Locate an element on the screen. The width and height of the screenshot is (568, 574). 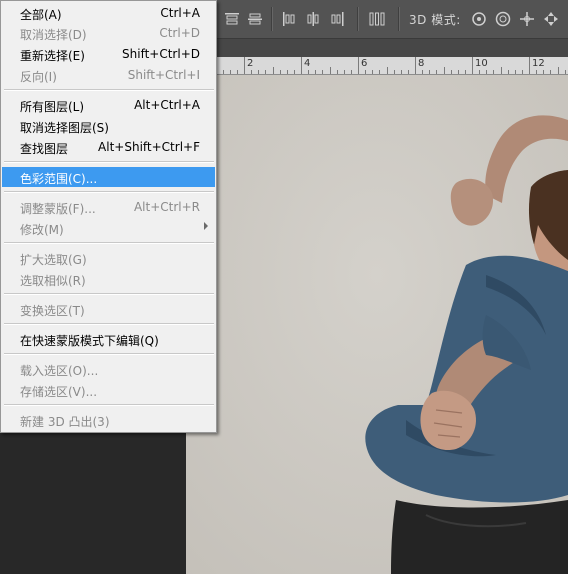
menu-item-transform-selection: 变换选区(T) is located at coordinates (108, 309).